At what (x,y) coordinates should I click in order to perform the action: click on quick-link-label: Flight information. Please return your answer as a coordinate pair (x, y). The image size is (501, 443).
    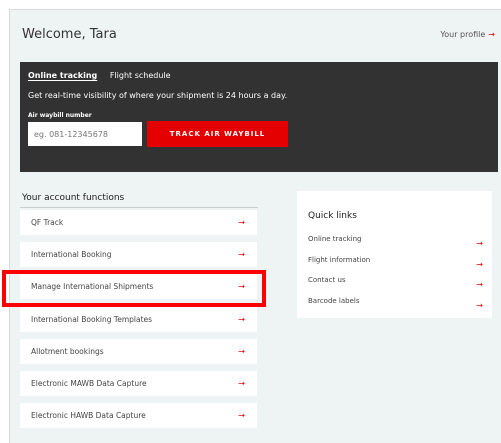
    Looking at the image, I should click on (339, 259).